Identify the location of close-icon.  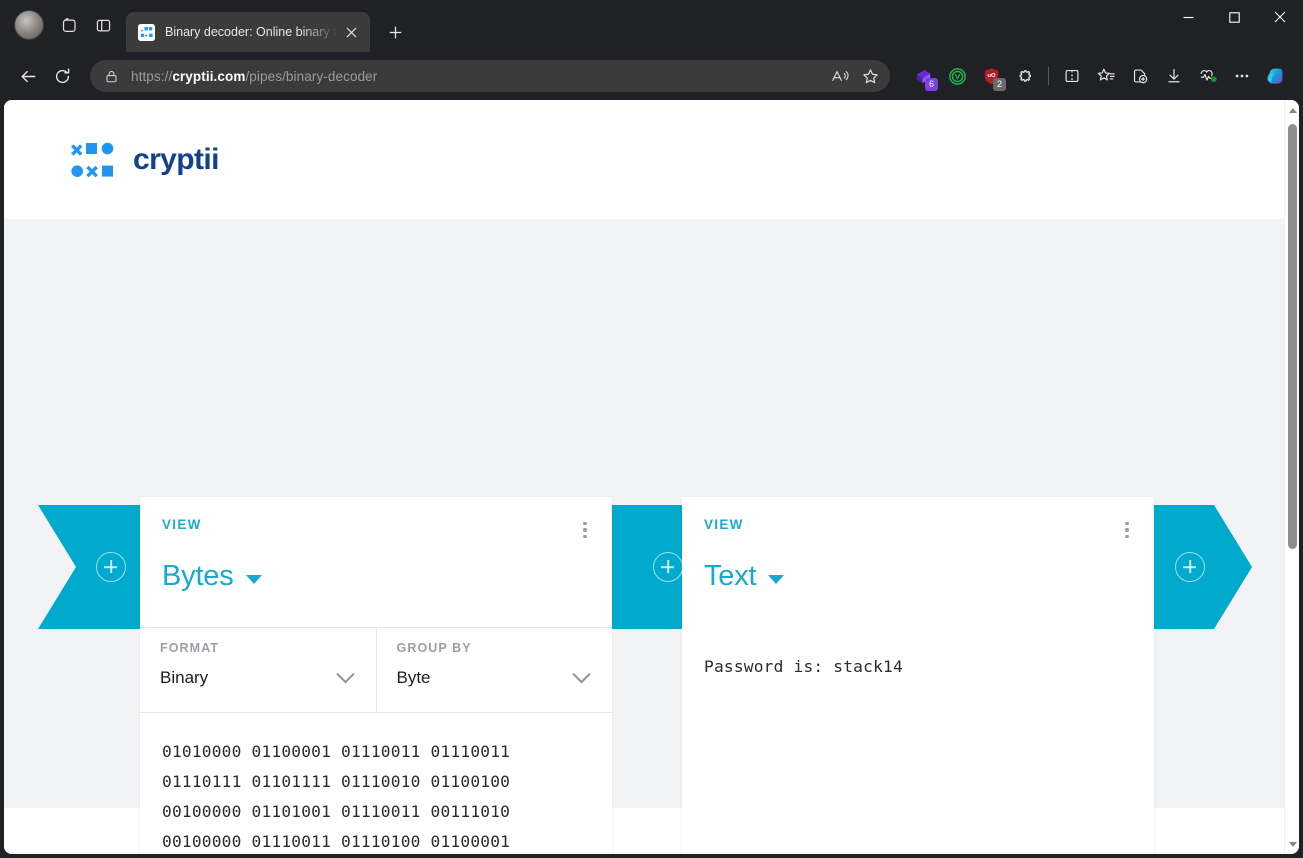
(1280, 17).